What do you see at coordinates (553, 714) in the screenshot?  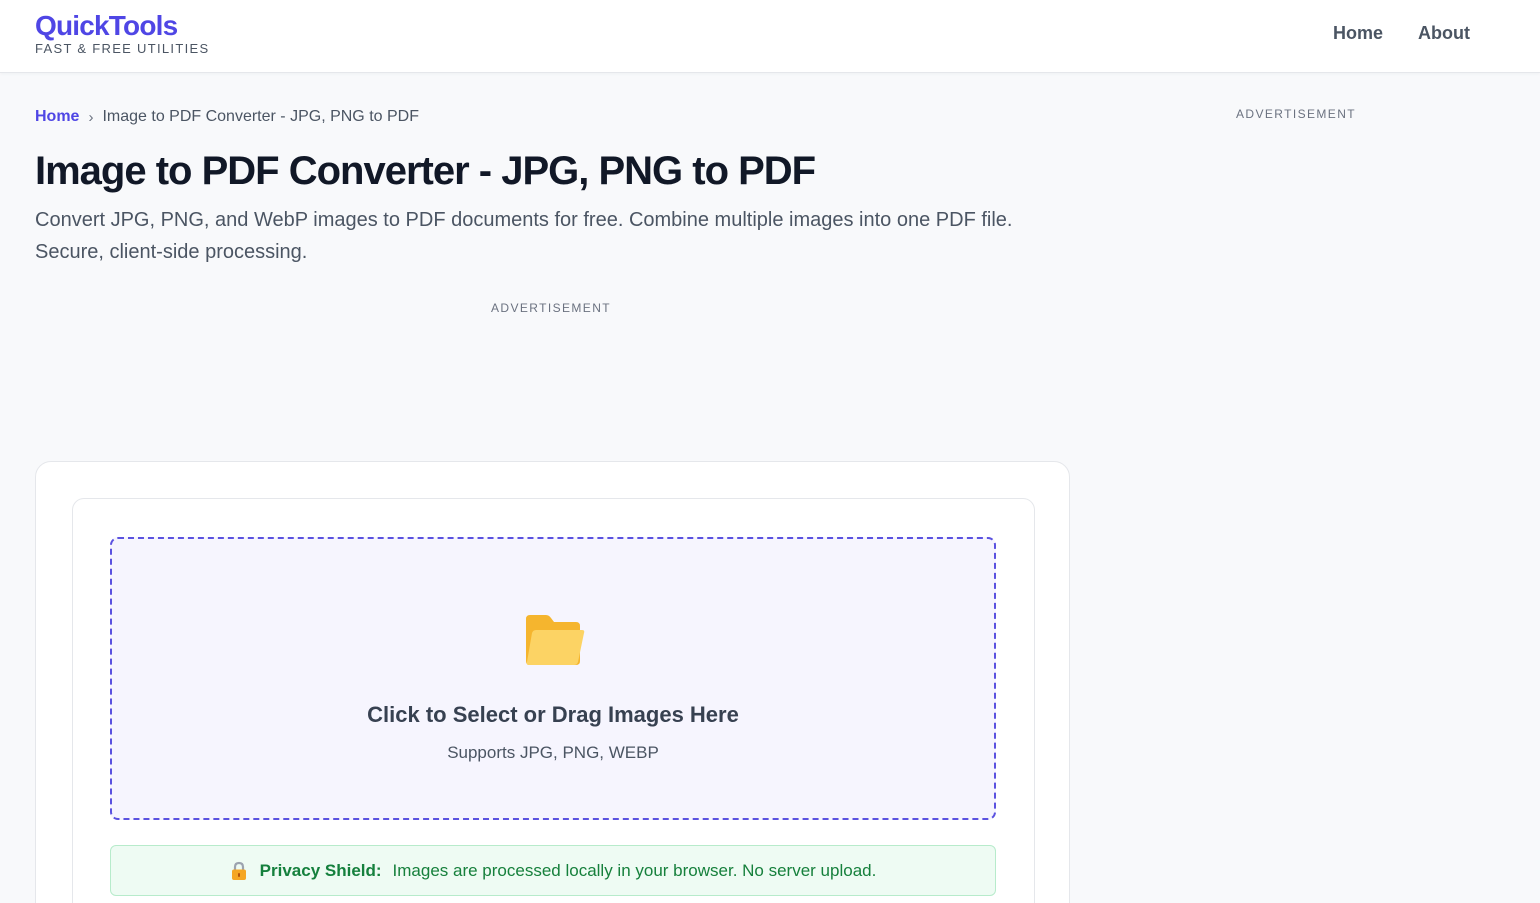 I see `dropzone-title: Click to Select or Drag Images Here` at bounding box center [553, 714].